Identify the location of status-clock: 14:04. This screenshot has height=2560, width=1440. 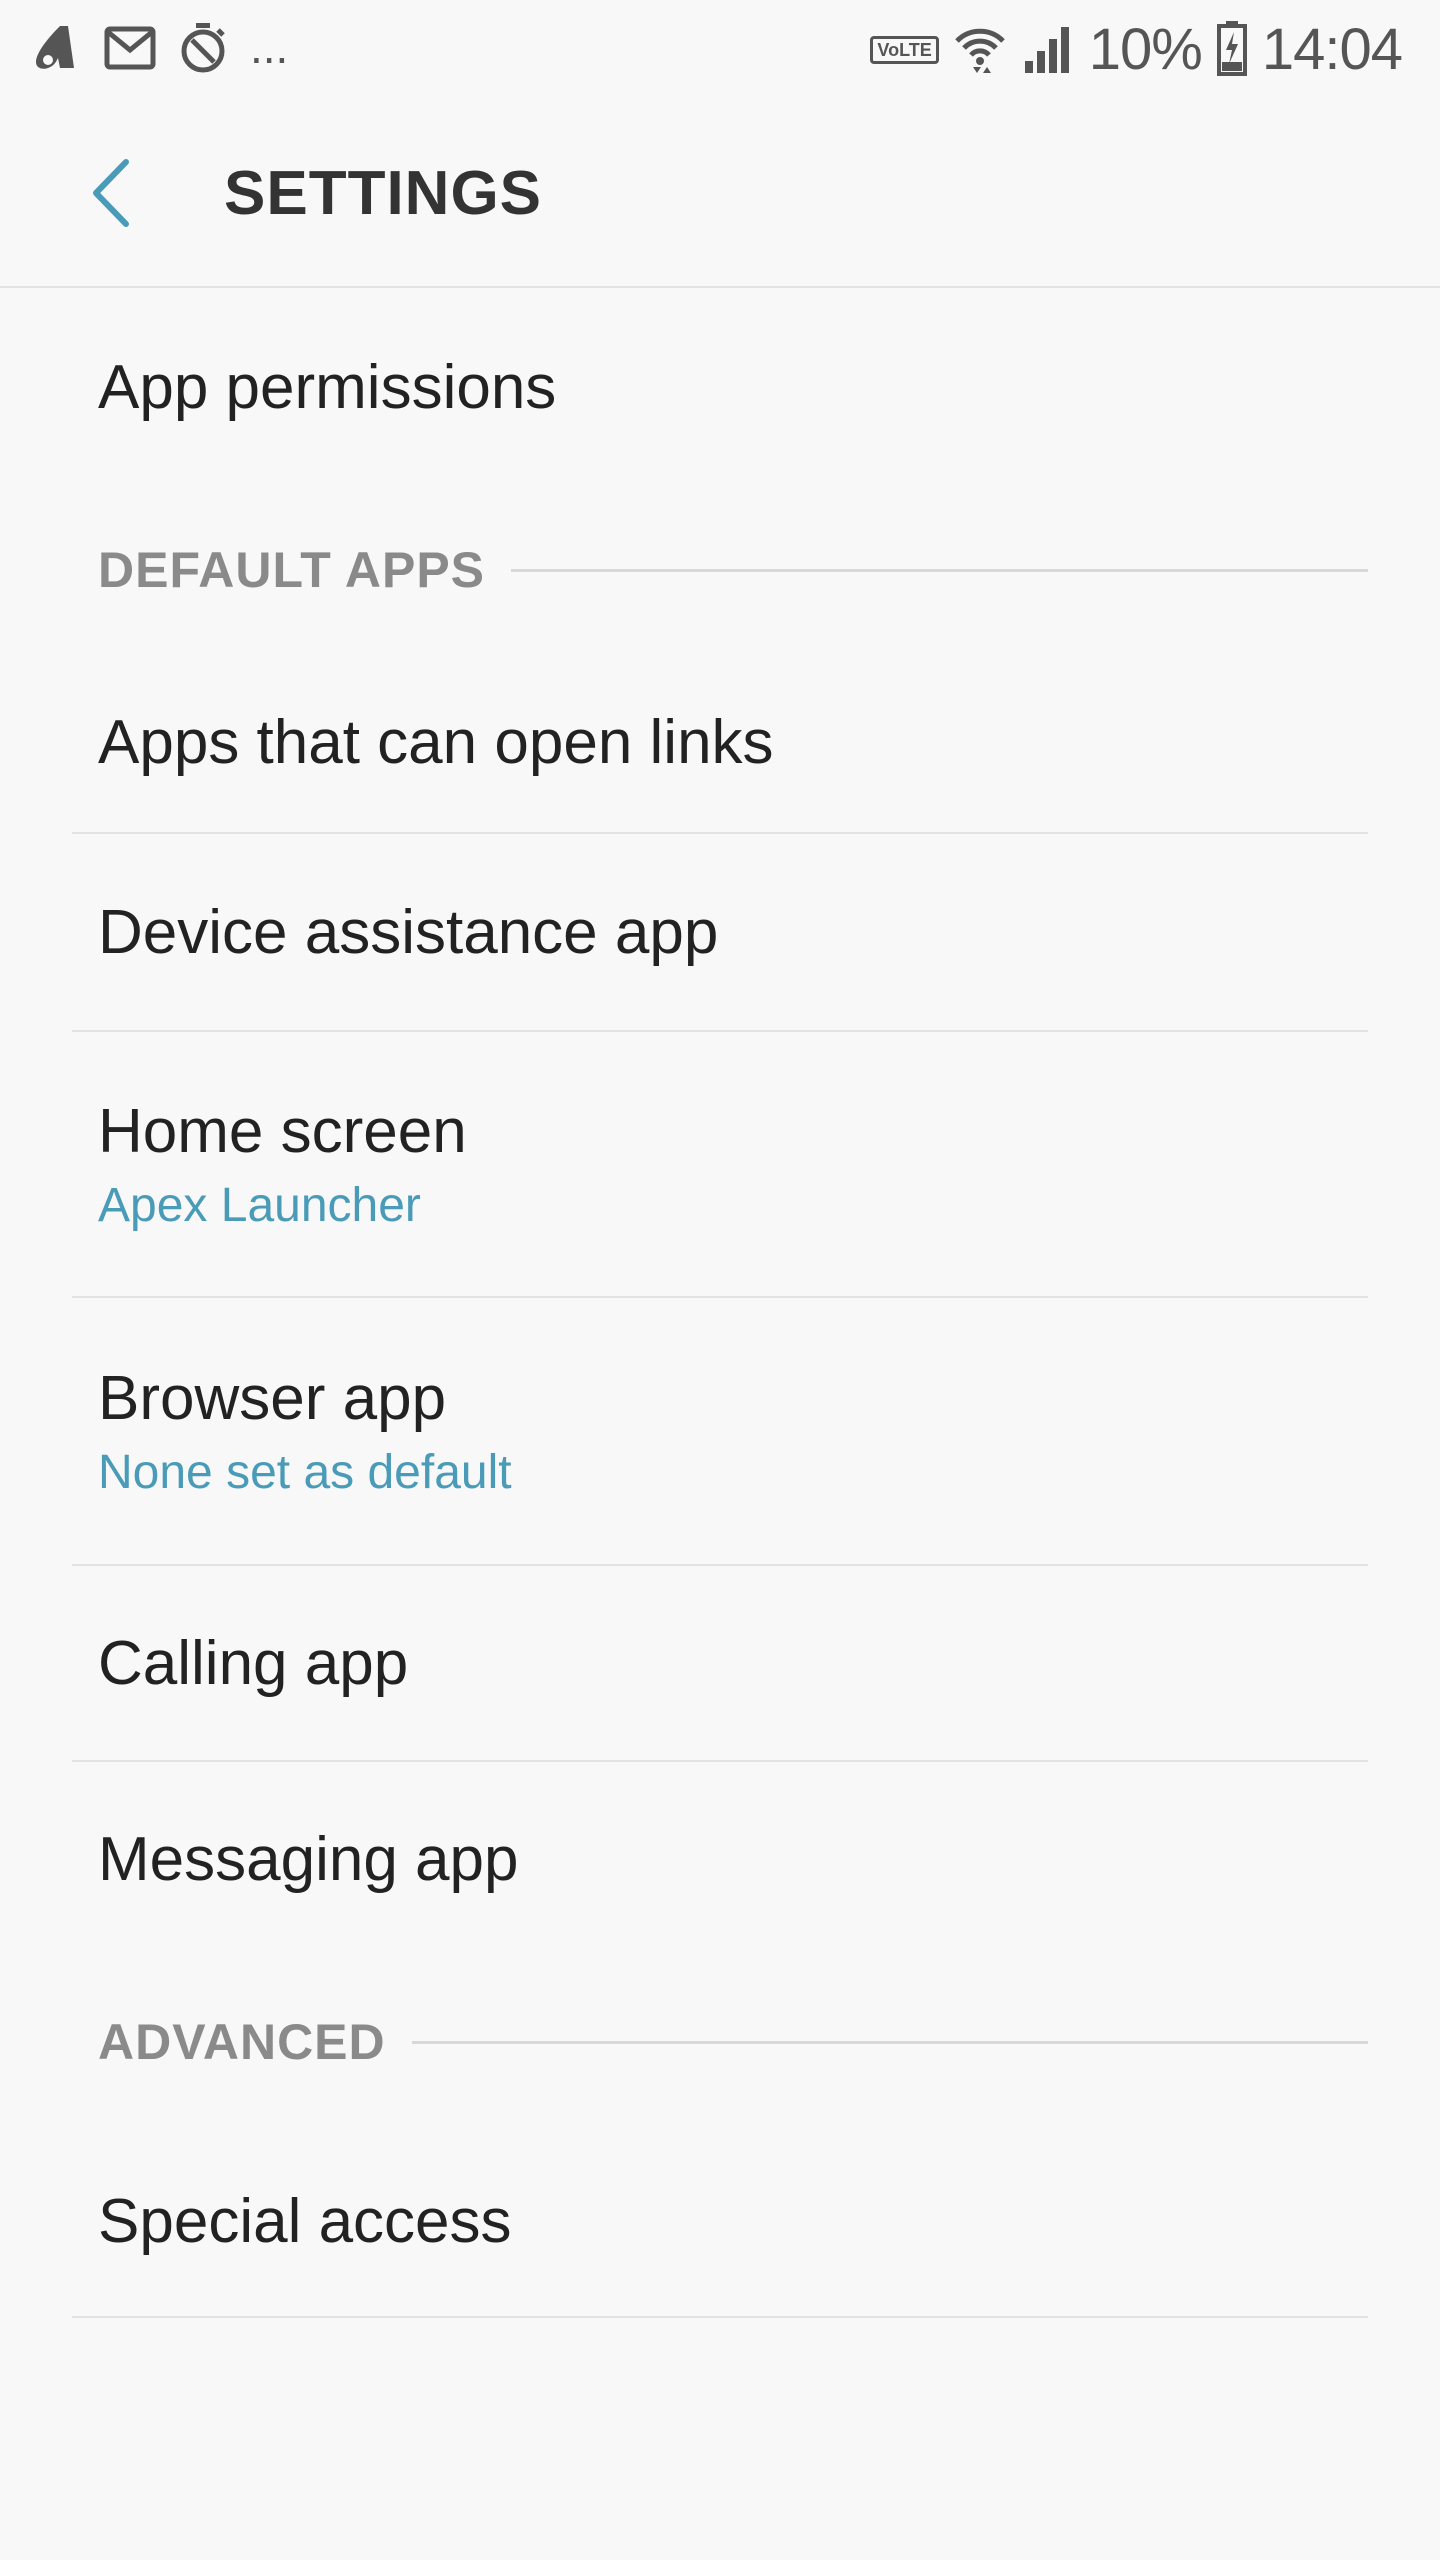
(1332, 49).